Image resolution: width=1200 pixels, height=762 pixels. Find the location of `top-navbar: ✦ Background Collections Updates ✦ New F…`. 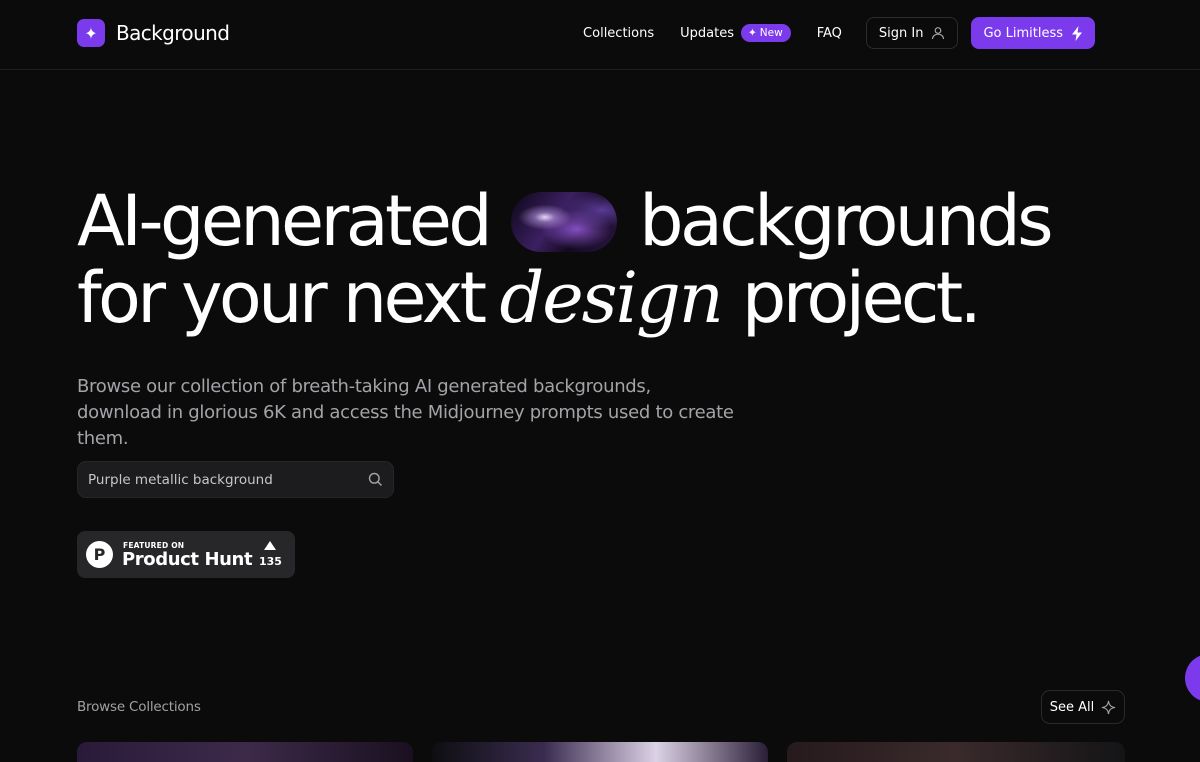

top-navbar: ✦ Background Collections Updates ✦ New F… is located at coordinates (600, 35).